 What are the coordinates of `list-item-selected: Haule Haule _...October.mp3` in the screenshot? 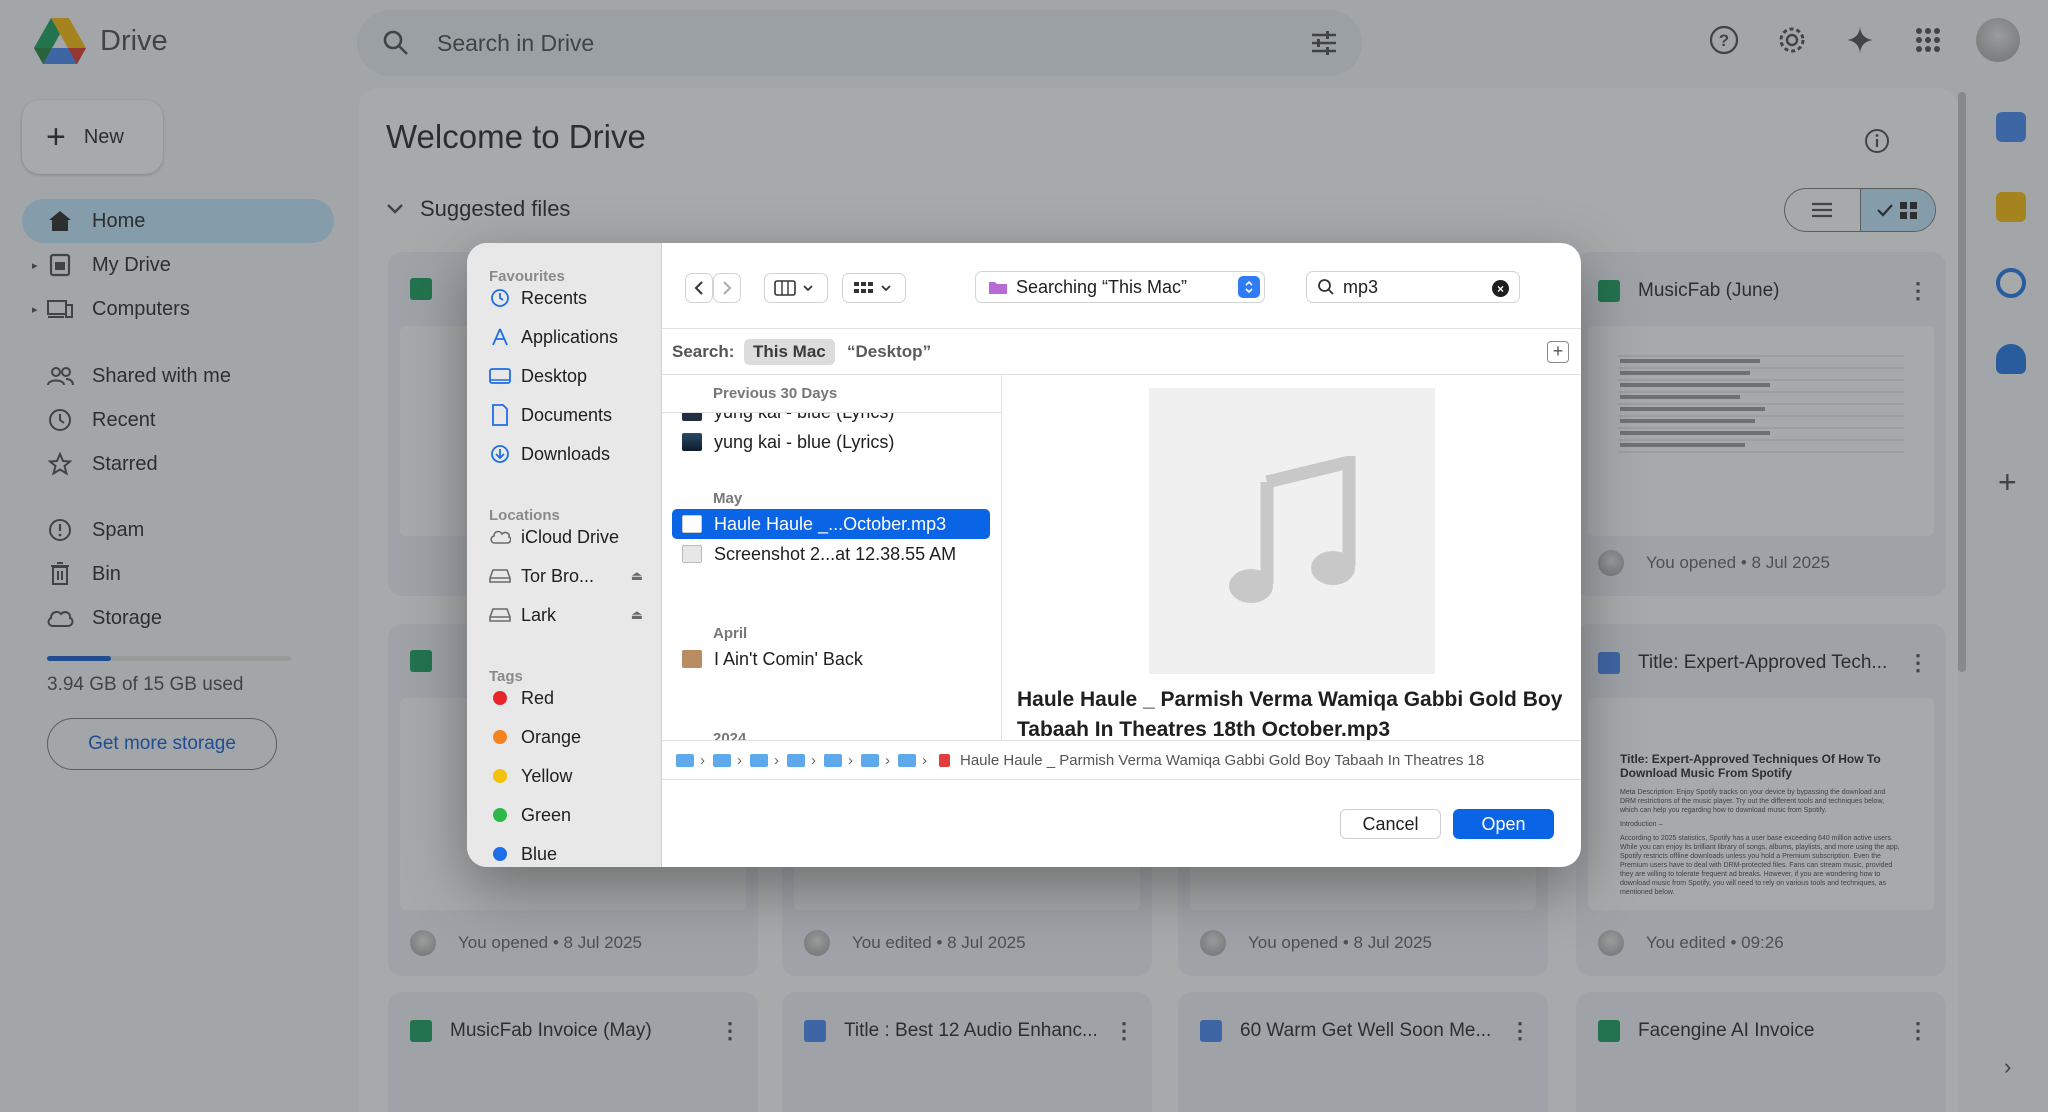 It's located at (831, 524).